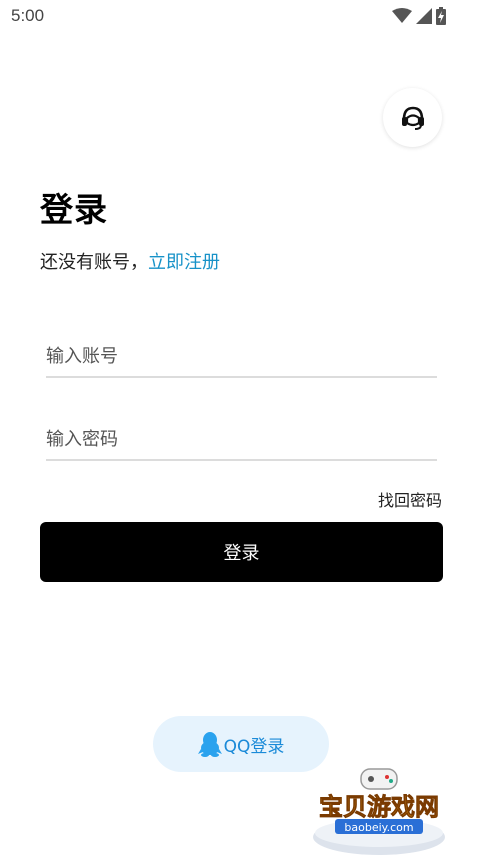 This screenshot has height=859, width=483. I want to click on status-icons, so click(419, 16).